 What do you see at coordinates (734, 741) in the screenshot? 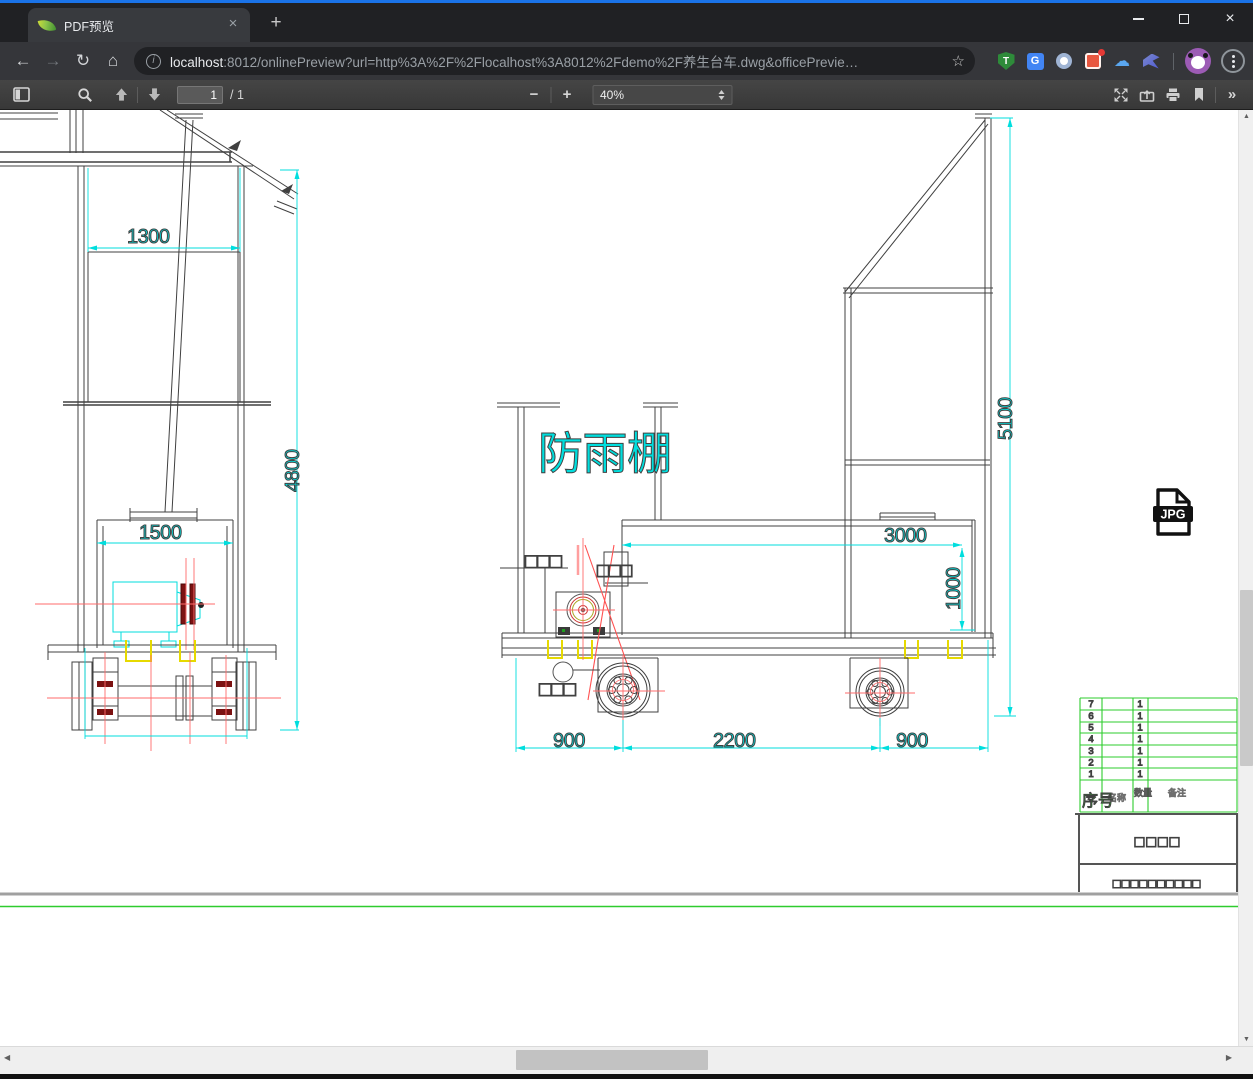
I see `dim-2200: 2200` at bounding box center [734, 741].